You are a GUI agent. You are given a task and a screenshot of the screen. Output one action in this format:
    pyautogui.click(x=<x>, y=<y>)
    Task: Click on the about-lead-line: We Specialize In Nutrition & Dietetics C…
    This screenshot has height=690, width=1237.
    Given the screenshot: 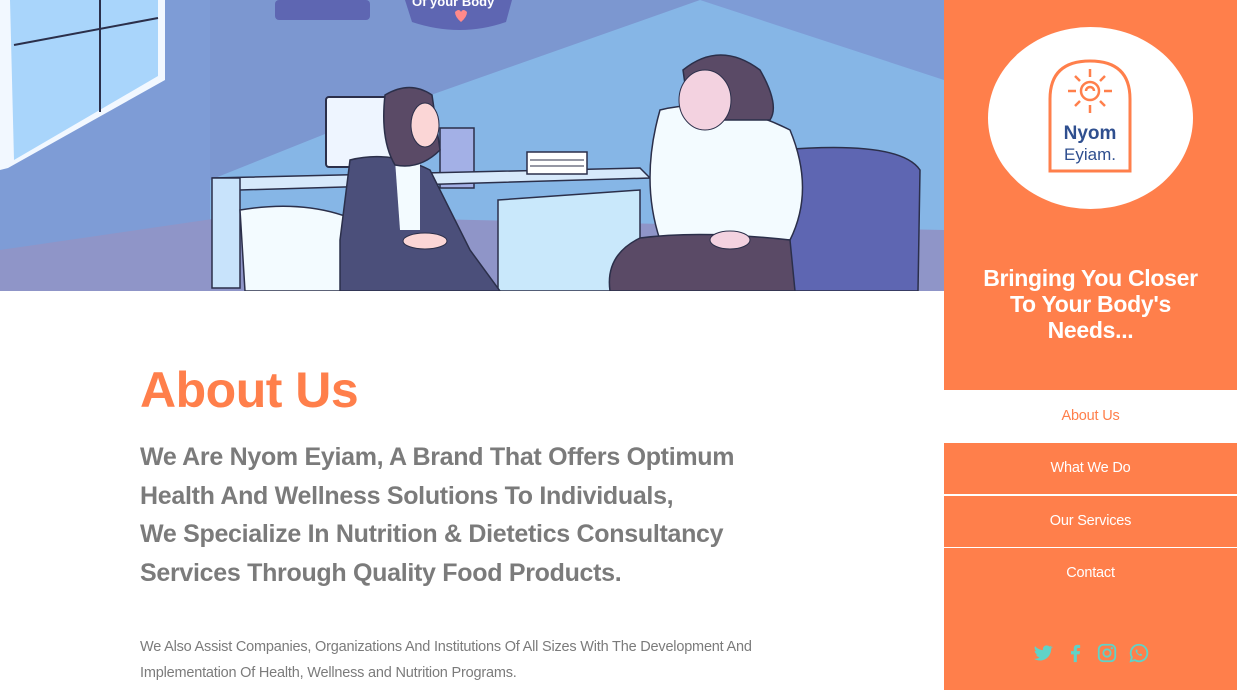 What is the action you would take?
    pyautogui.click(x=432, y=534)
    